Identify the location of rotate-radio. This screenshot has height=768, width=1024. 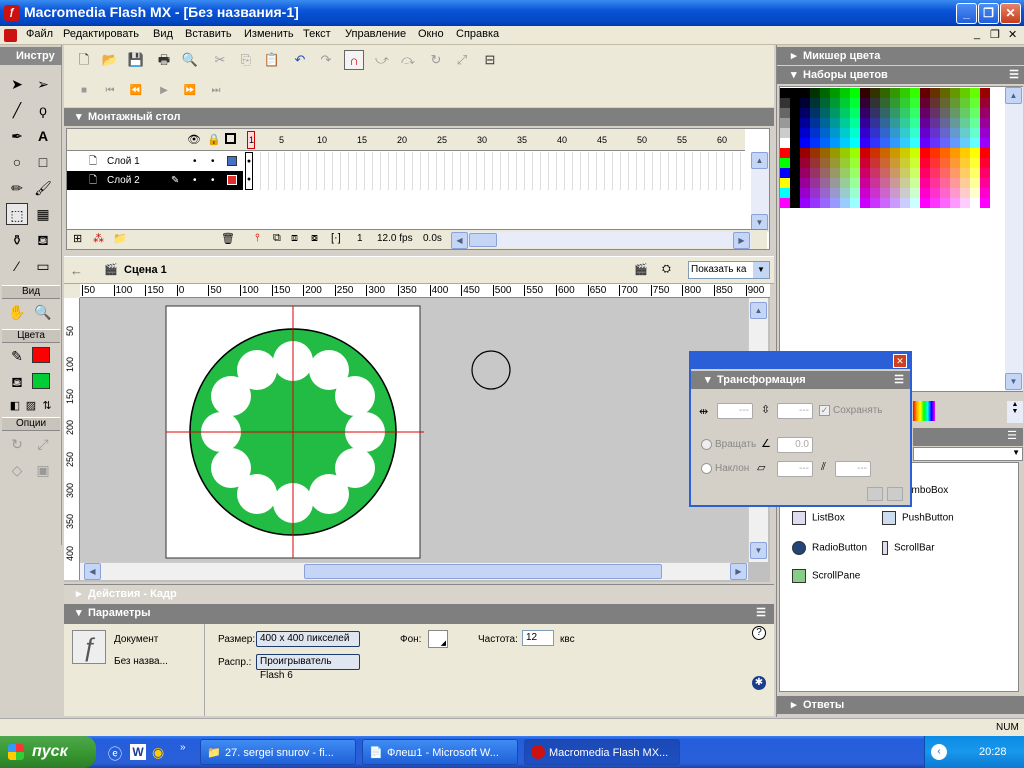
(706, 444).